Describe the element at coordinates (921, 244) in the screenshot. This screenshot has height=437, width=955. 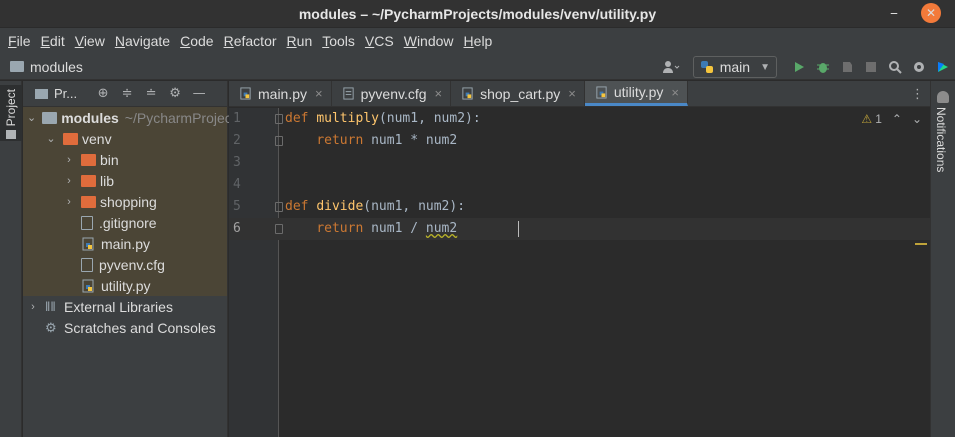
I see `warning-stripe-marker` at that location.